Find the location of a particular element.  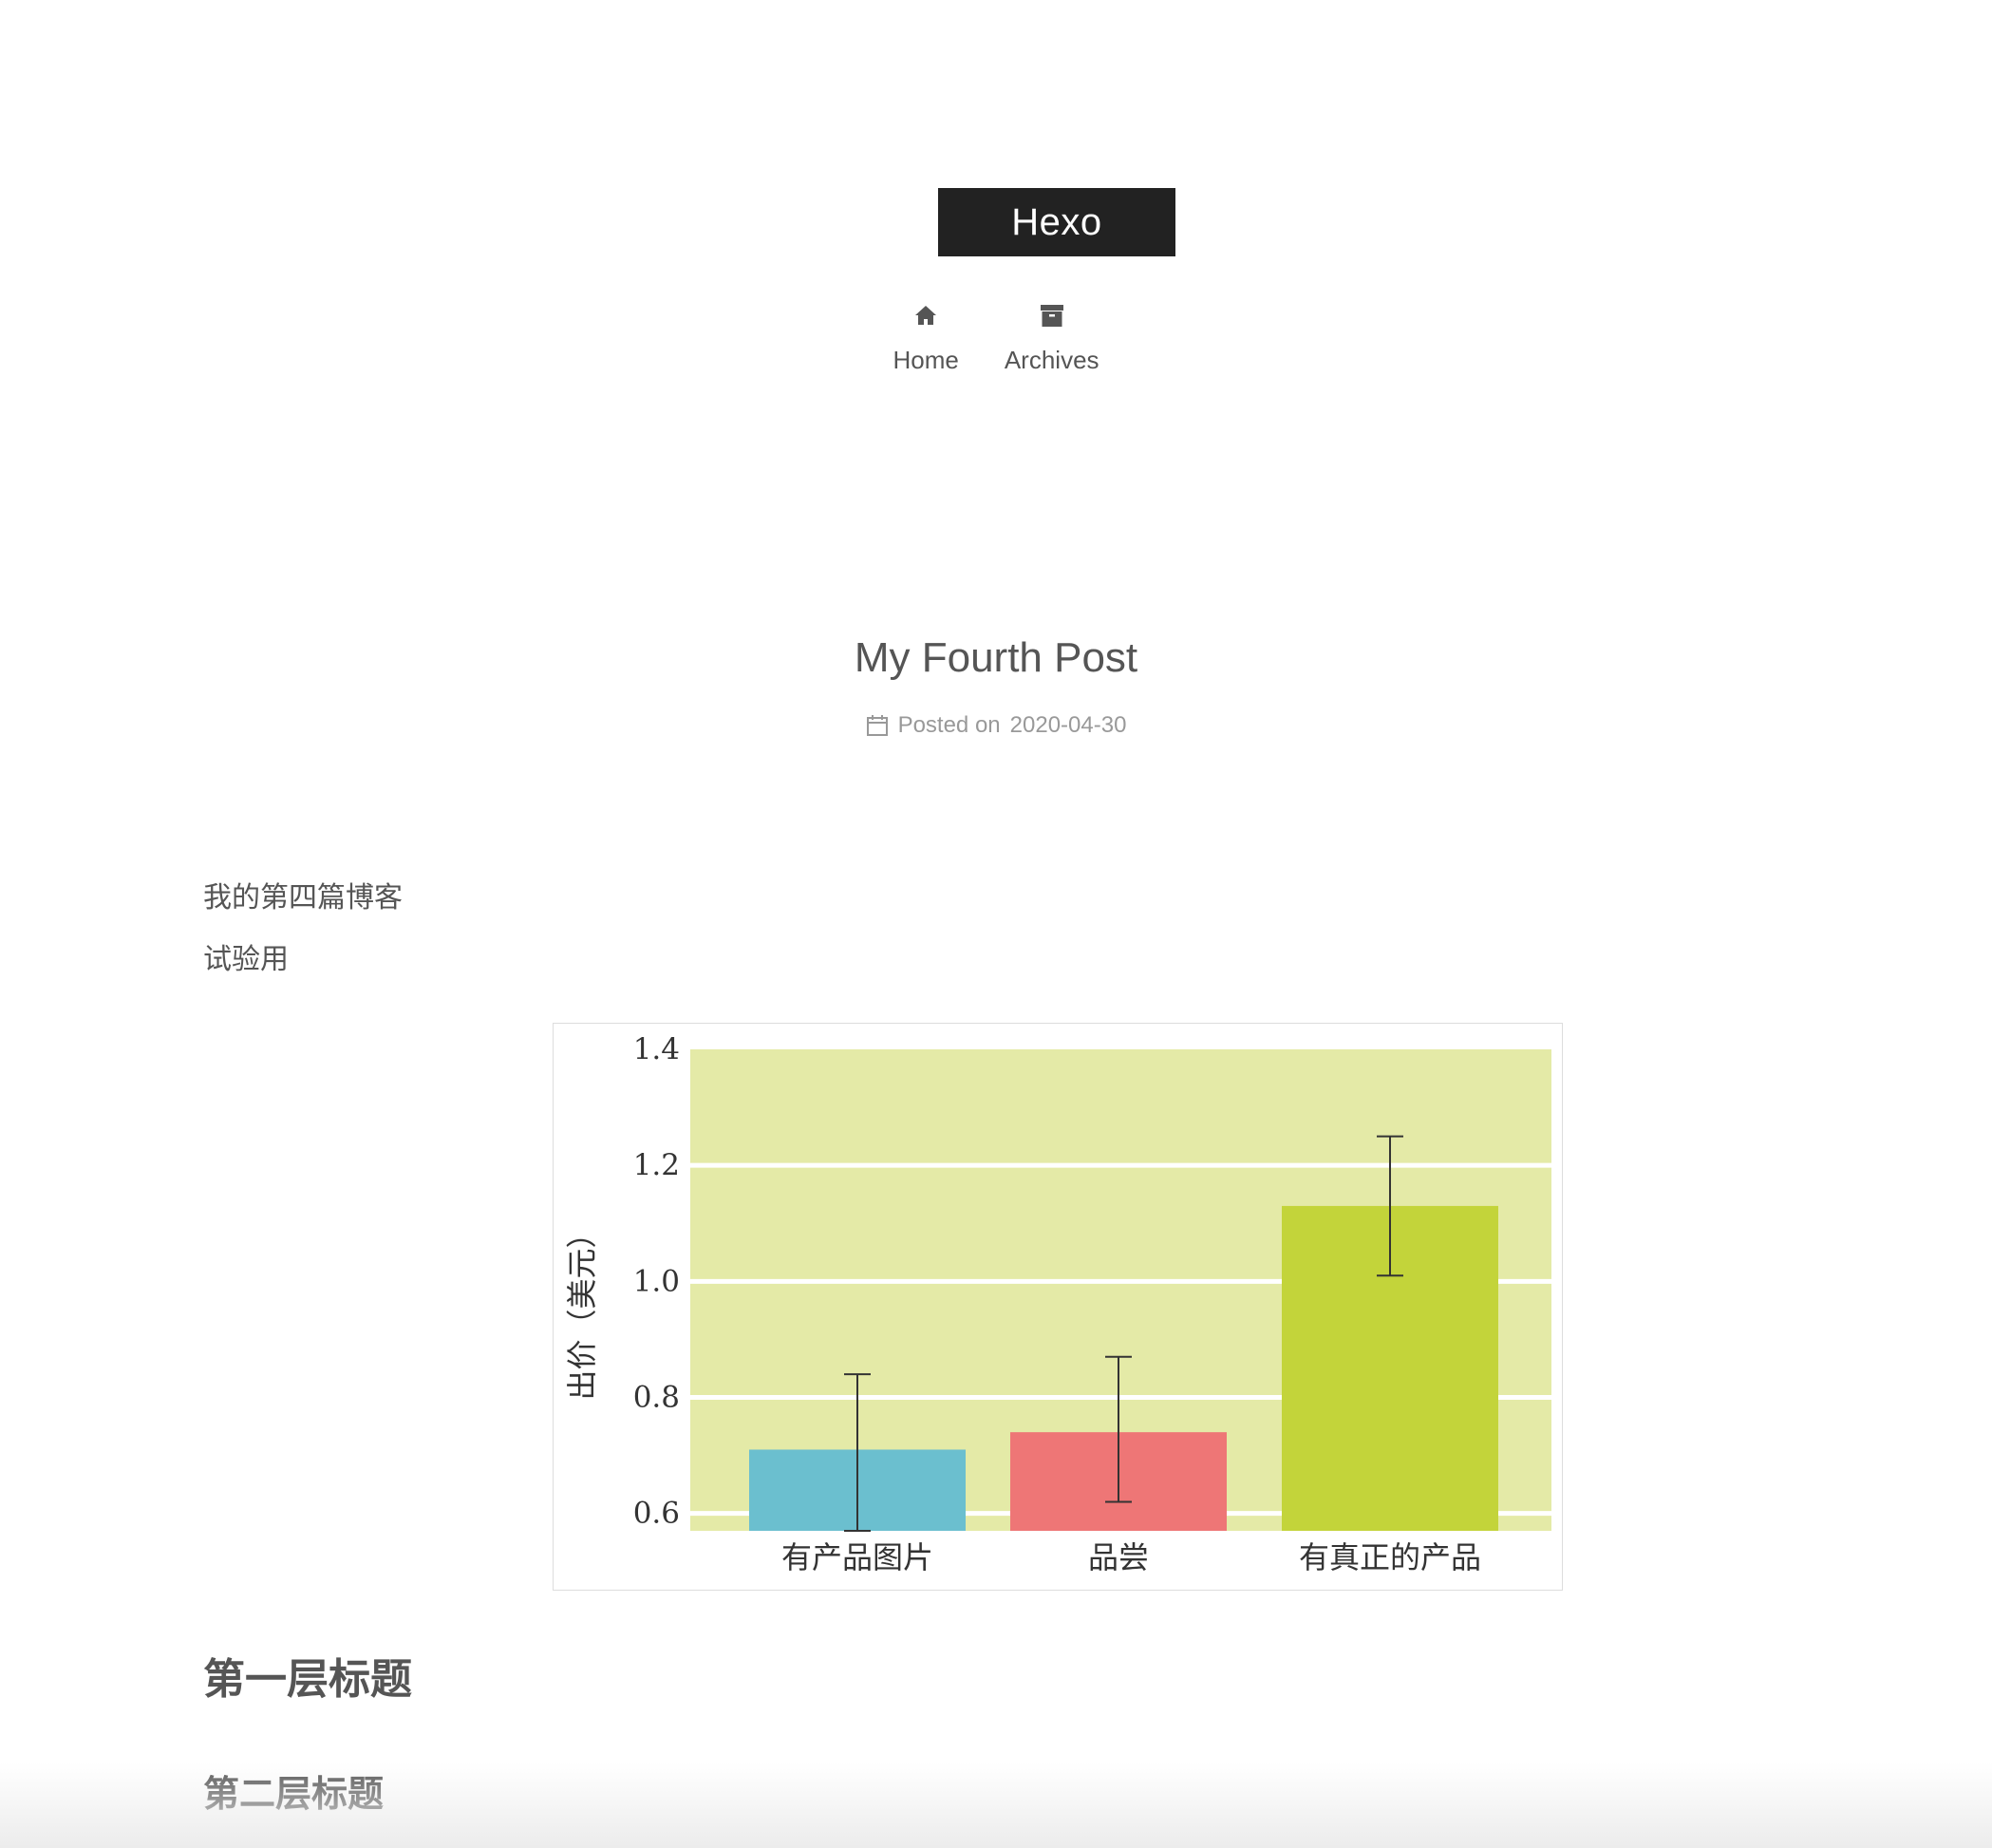

y-tick-label: 1.2 is located at coordinates (656, 1165).